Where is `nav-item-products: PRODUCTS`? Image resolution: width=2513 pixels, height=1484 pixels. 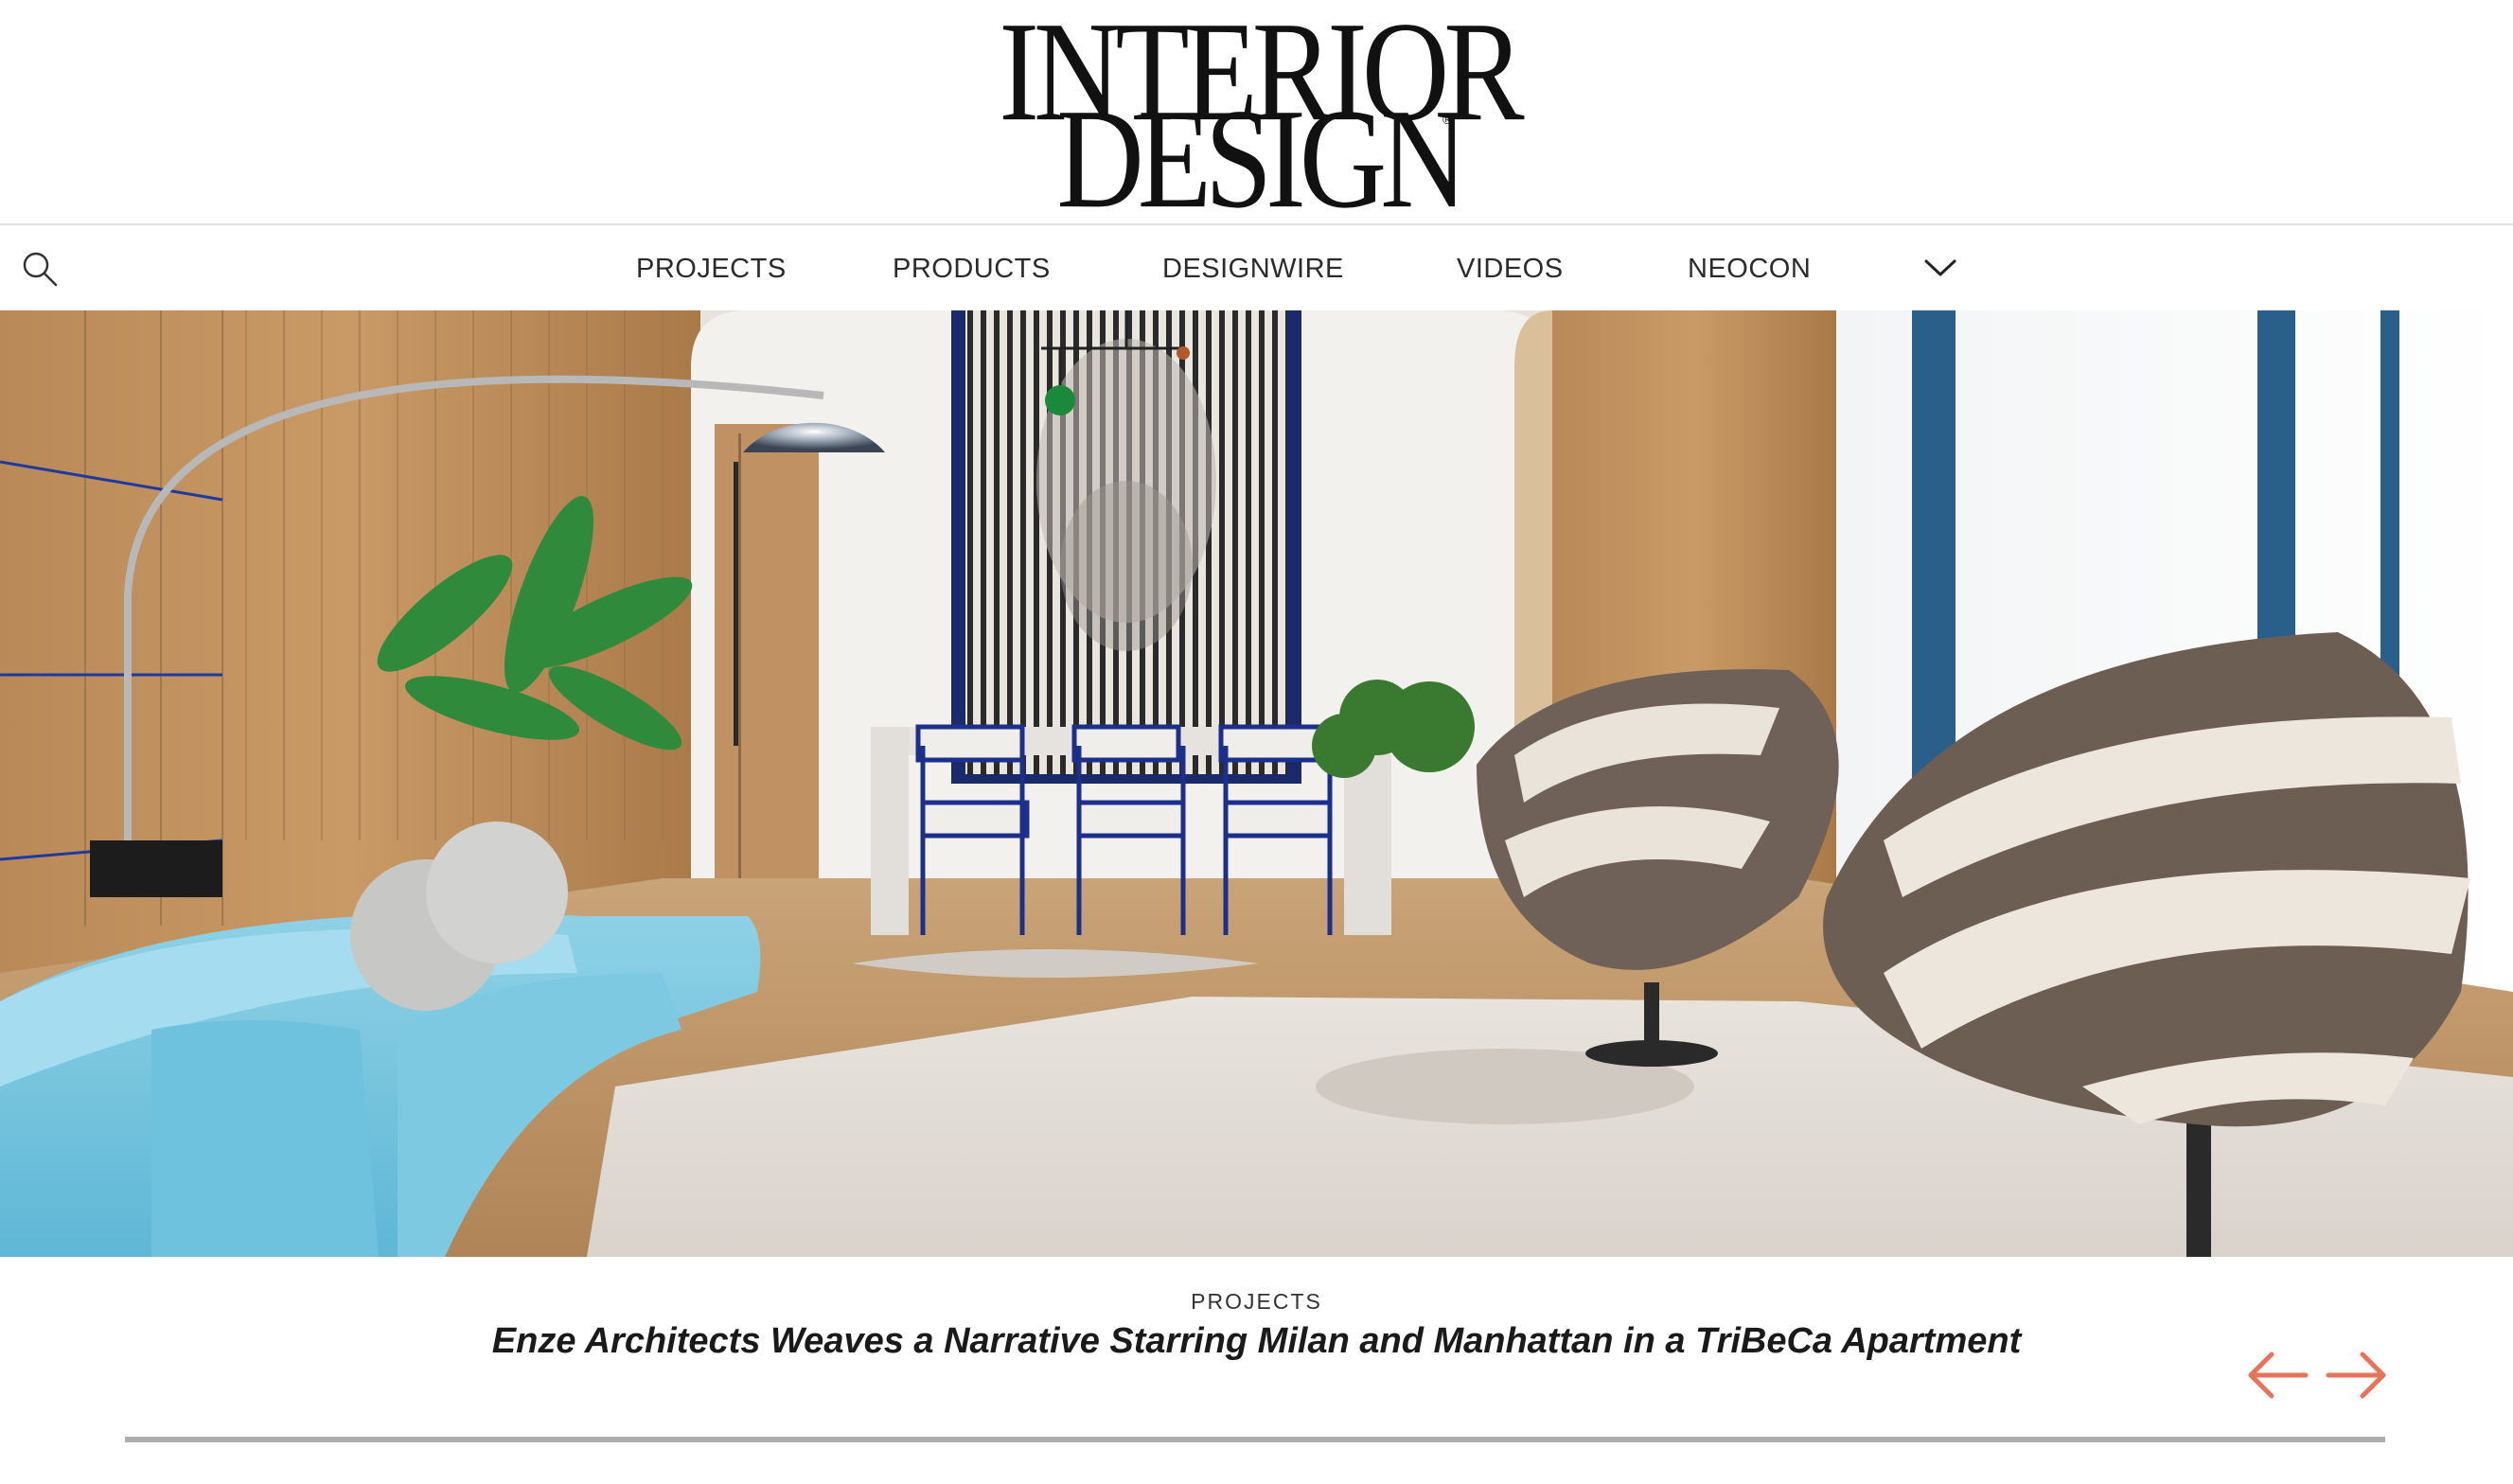
nav-item-products: PRODUCTS is located at coordinates (972, 269).